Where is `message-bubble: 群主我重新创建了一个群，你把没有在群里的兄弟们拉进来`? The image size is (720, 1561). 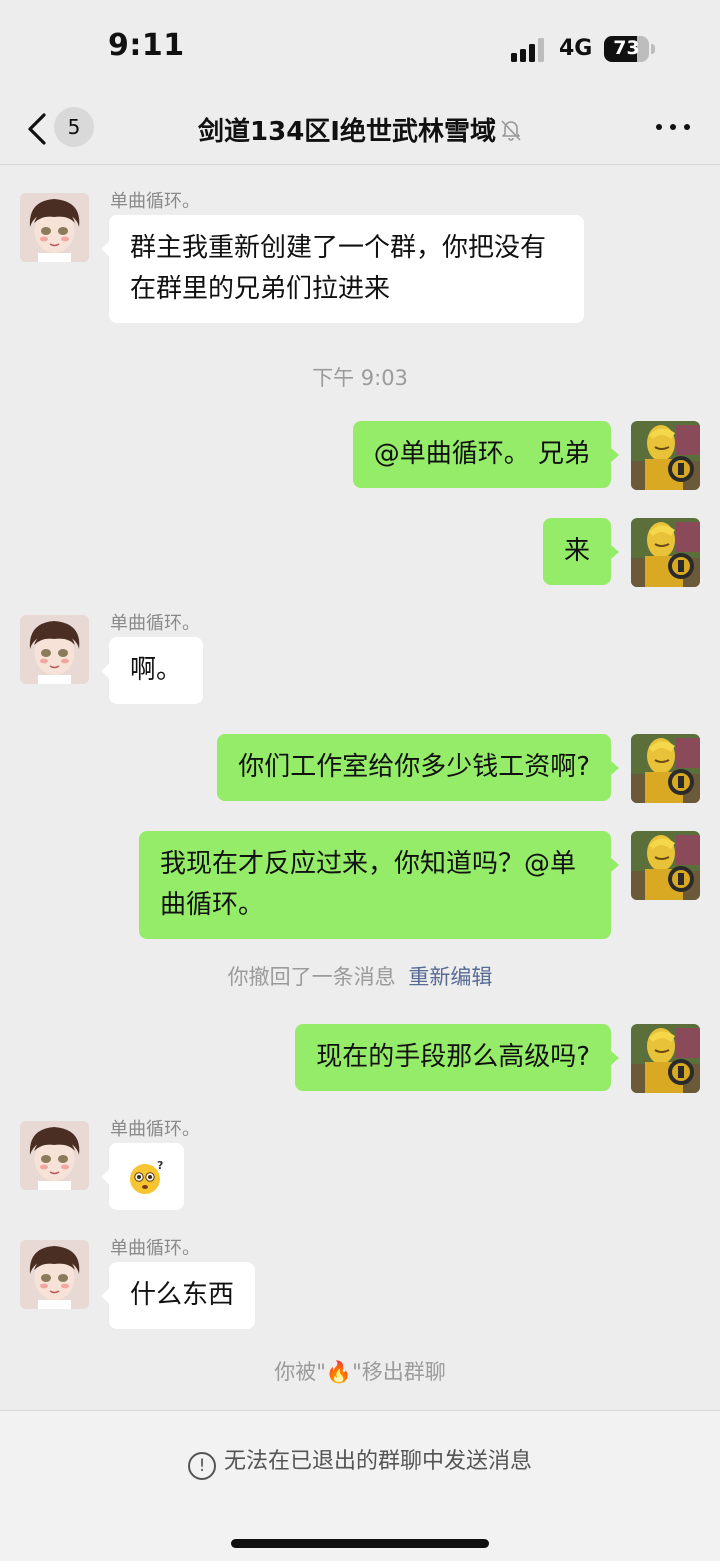 message-bubble: 群主我重新创建了一个群，你把没有在群里的兄弟们拉进来 is located at coordinates (342, 269).